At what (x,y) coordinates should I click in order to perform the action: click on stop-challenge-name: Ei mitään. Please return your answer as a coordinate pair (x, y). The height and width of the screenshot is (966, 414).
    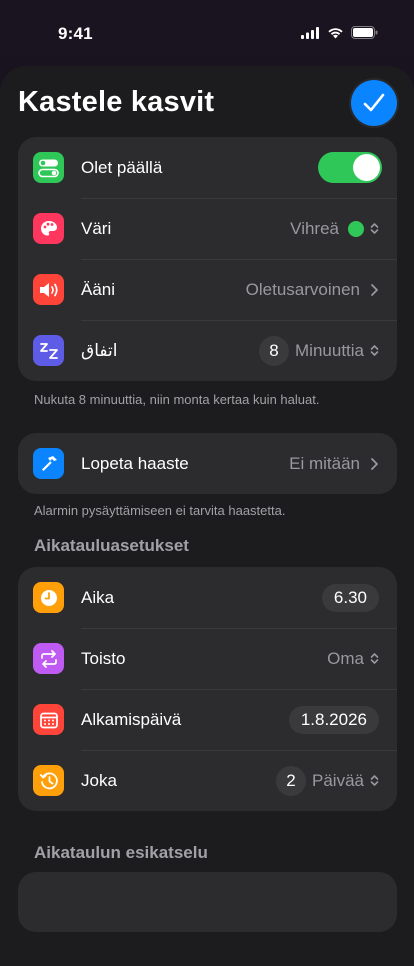
    Looking at the image, I should click on (324, 463).